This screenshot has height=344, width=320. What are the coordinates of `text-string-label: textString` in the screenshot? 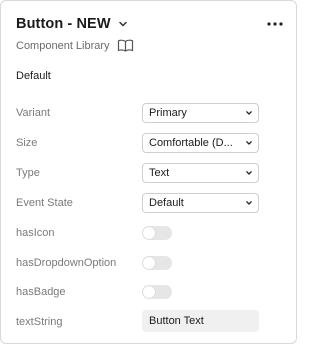 It's located at (39, 322).